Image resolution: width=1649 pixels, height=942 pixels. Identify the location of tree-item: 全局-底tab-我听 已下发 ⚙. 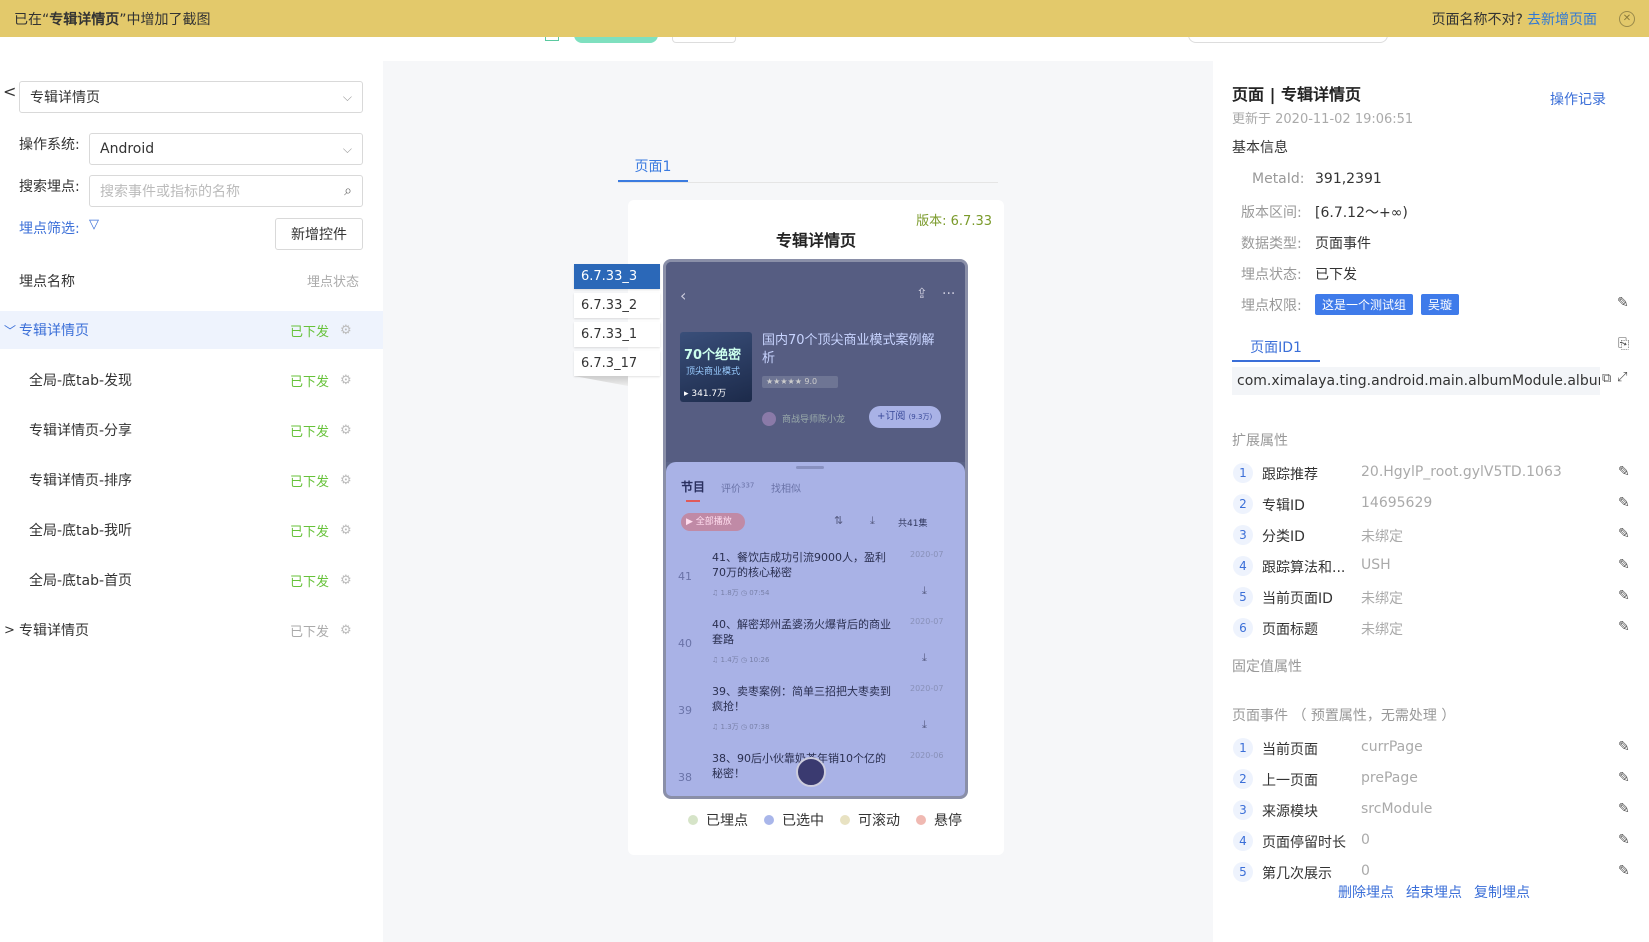
(191, 530).